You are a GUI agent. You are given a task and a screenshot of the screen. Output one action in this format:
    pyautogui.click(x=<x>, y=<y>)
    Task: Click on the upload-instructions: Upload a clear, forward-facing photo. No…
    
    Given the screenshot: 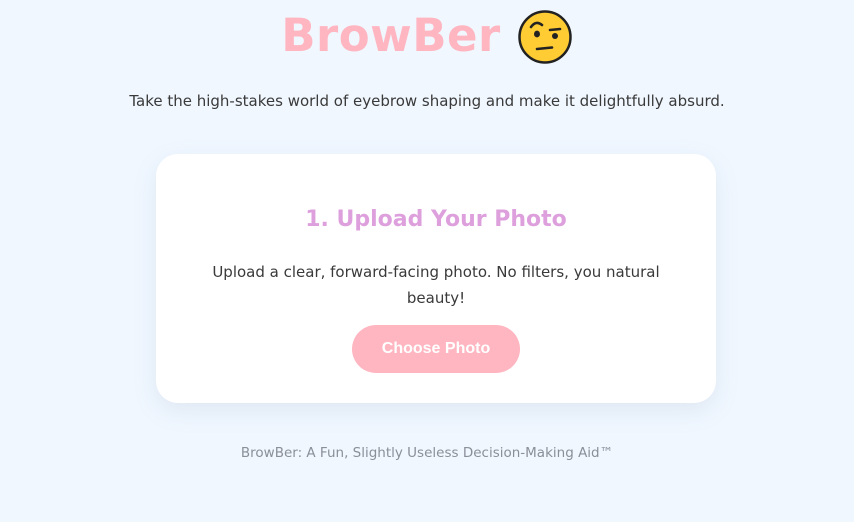 What is the action you would take?
    pyautogui.click(x=436, y=285)
    